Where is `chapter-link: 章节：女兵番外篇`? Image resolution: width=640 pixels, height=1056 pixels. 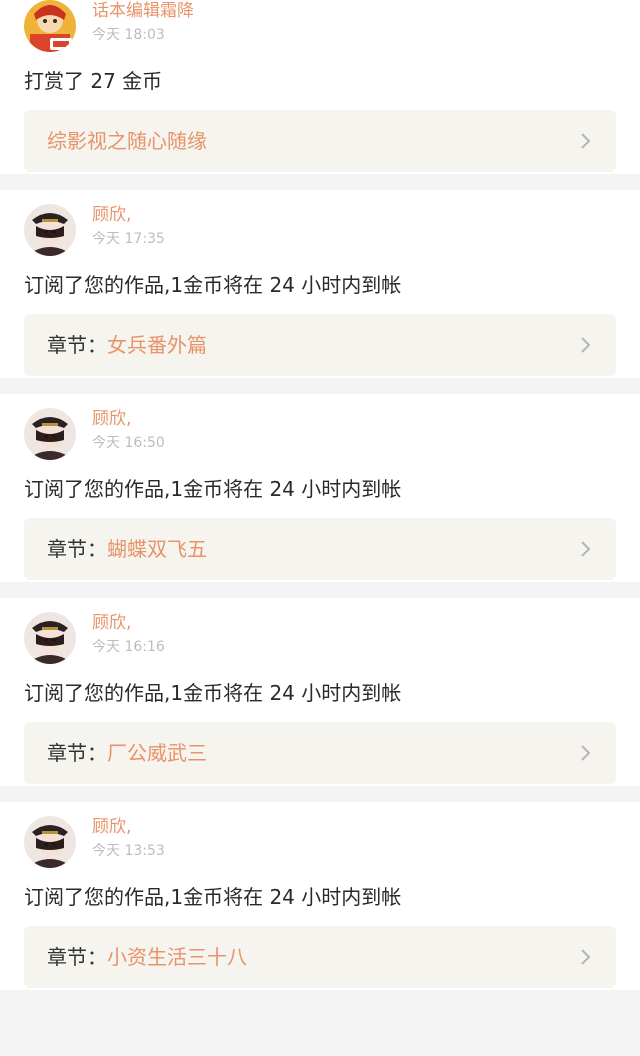
chapter-link: 章节：女兵番外篇 is located at coordinates (320, 345).